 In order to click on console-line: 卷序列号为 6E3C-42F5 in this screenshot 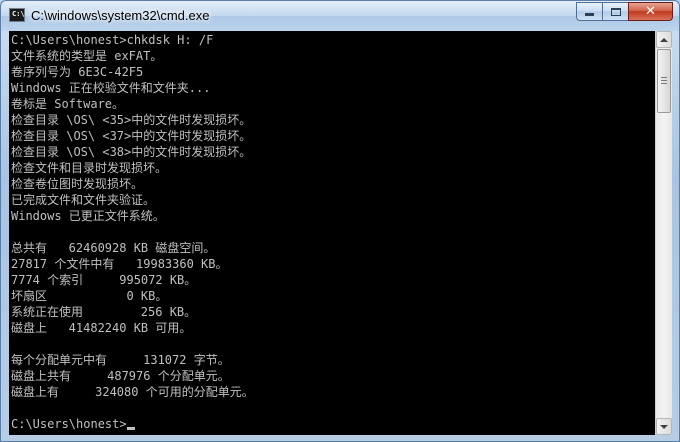, I will do `click(77, 72)`.